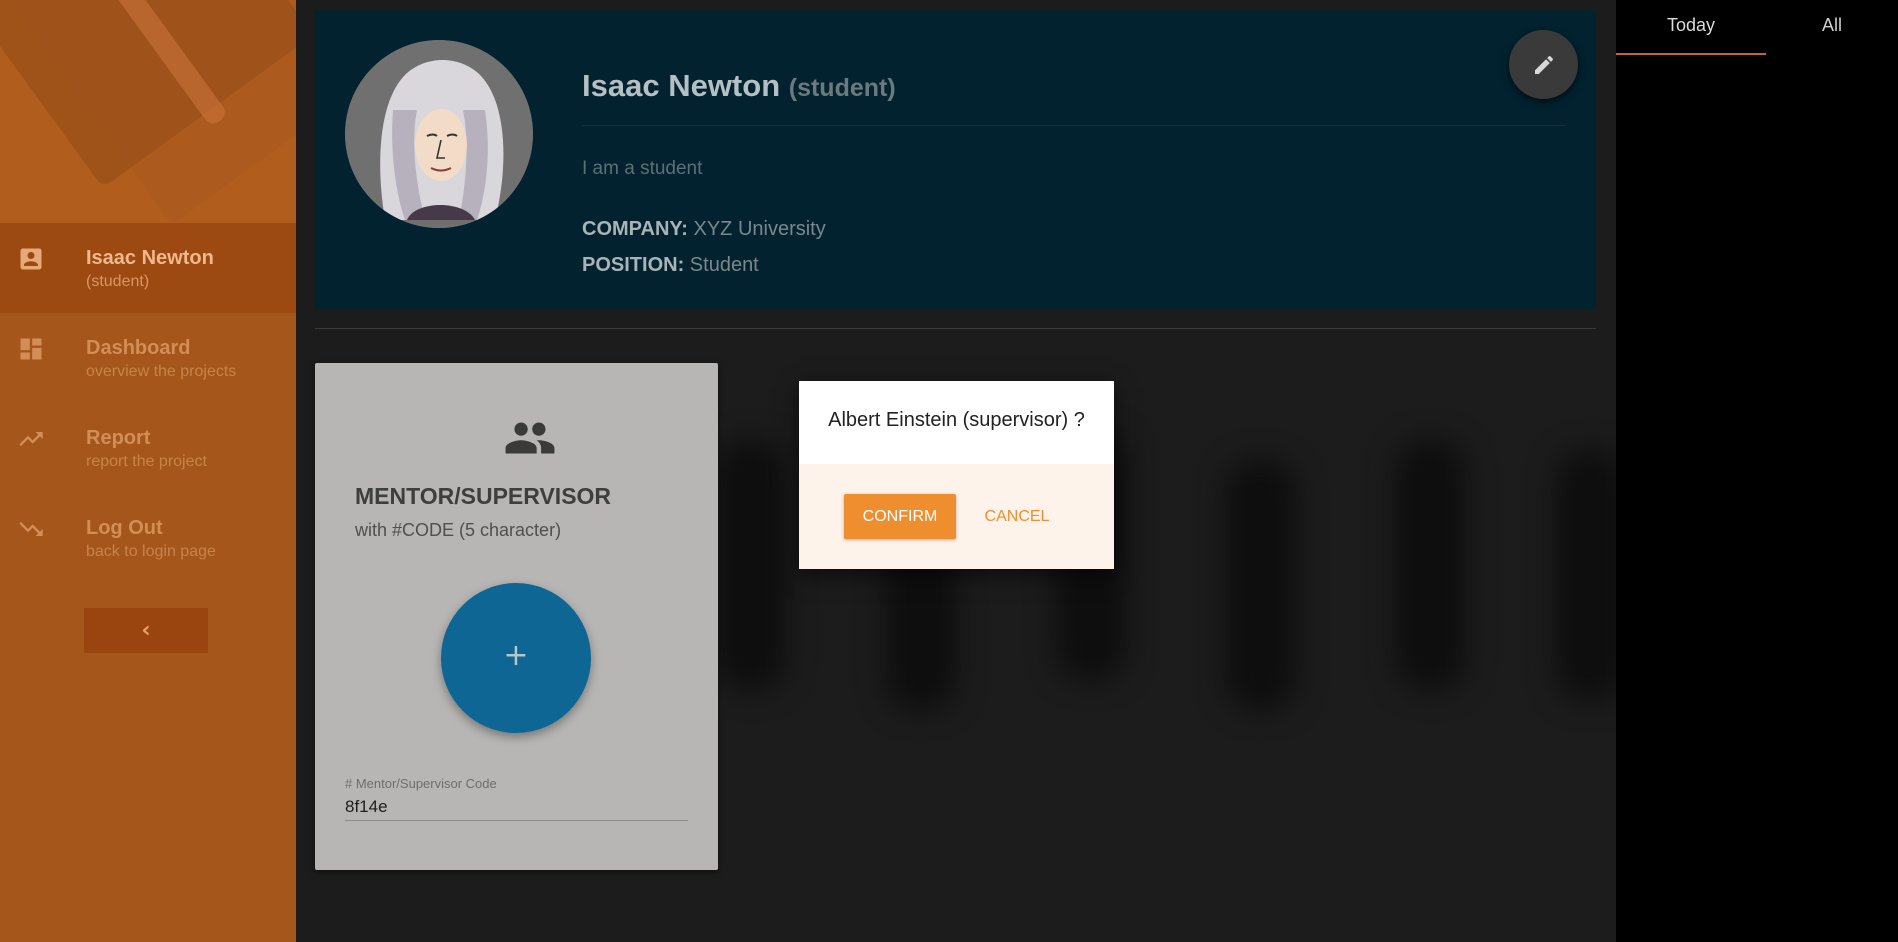  Describe the element at coordinates (483, 496) in the screenshot. I see `mentor-title: MENTOR/SUPERVISOR` at that location.